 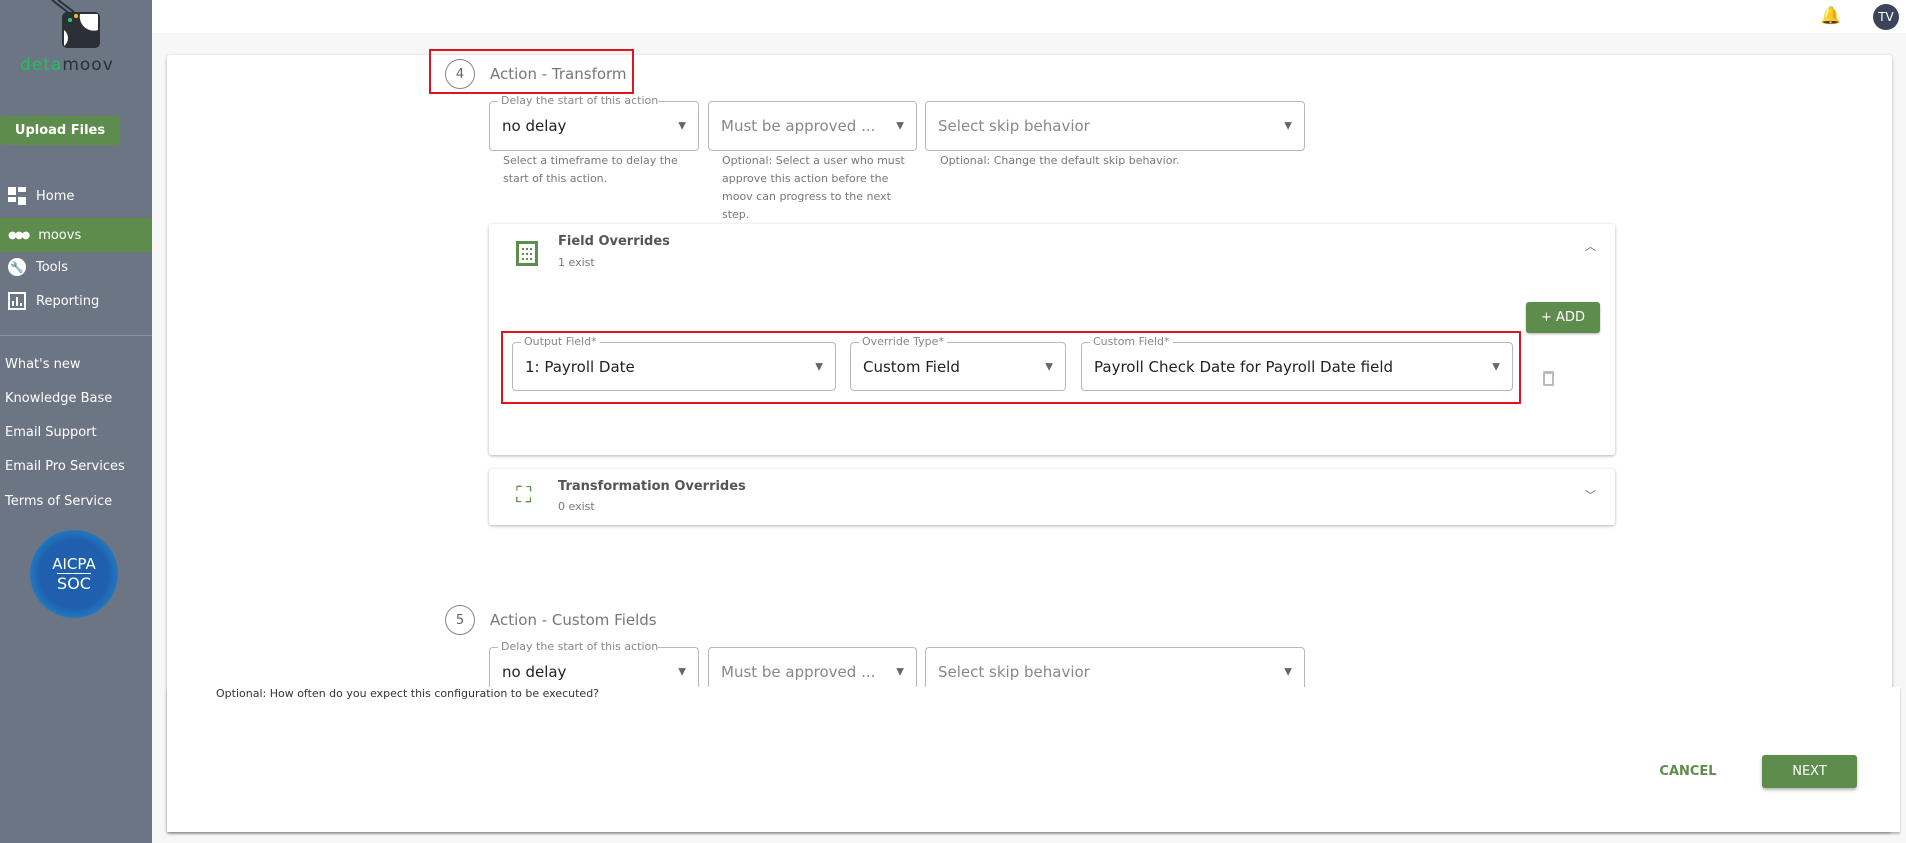 What do you see at coordinates (74, 564) in the screenshot?
I see `badge-line1: AICPA` at bounding box center [74, 564].